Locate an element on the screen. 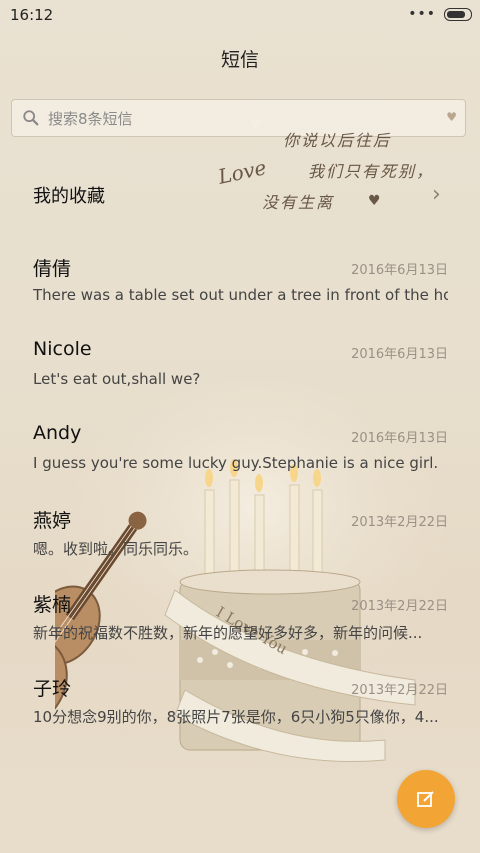 The image size is (480, 853). signal-dots-icon: ••• is located at coordinates (422, 14).